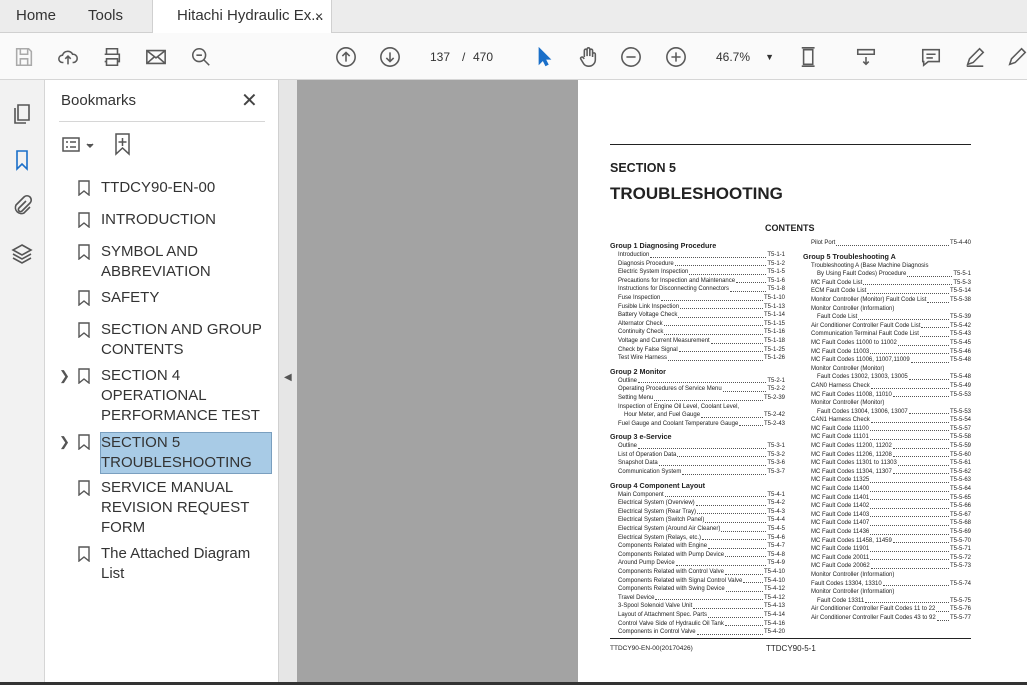 The width and height of the screenshot is (1027, 685). What do you see at coordinates (697, 315) in the screenshot?
I see `toc-entry: Battery Voltage Check T5-1-14` at bounding box center [697, 315].